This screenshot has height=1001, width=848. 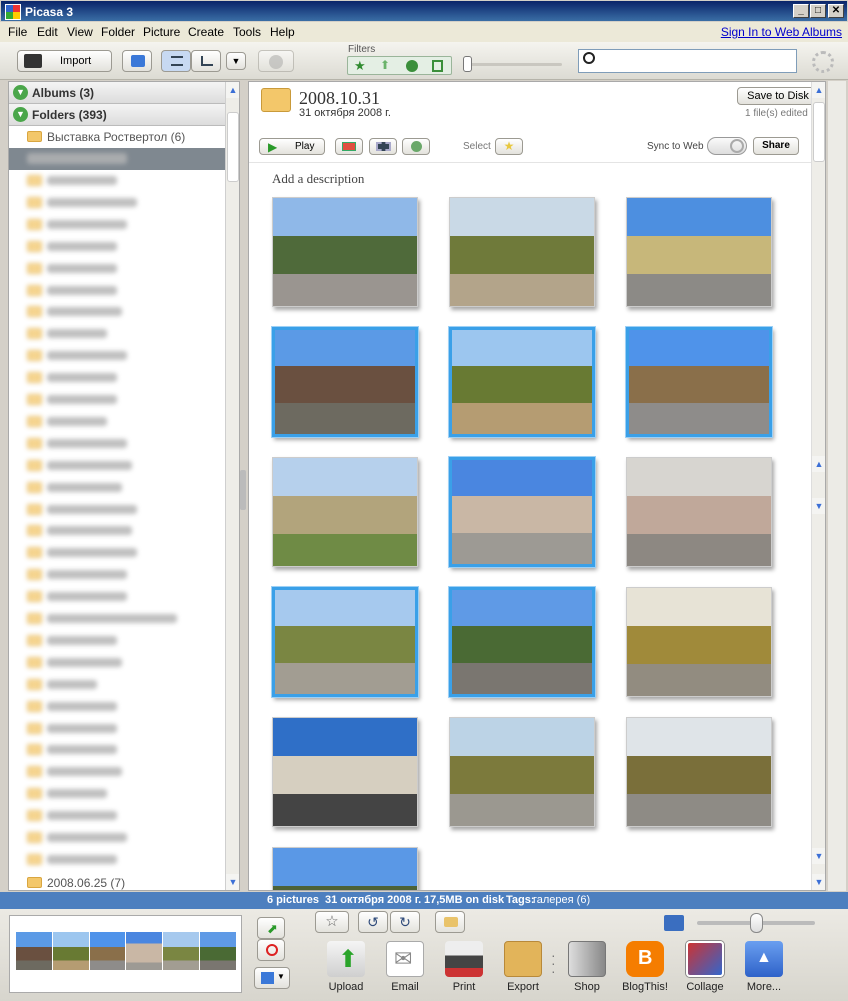 What do you see at coordinates (292, 146) in the screenshot?
I see `play-button: ▶ Play` at bounding box center [292, 146].